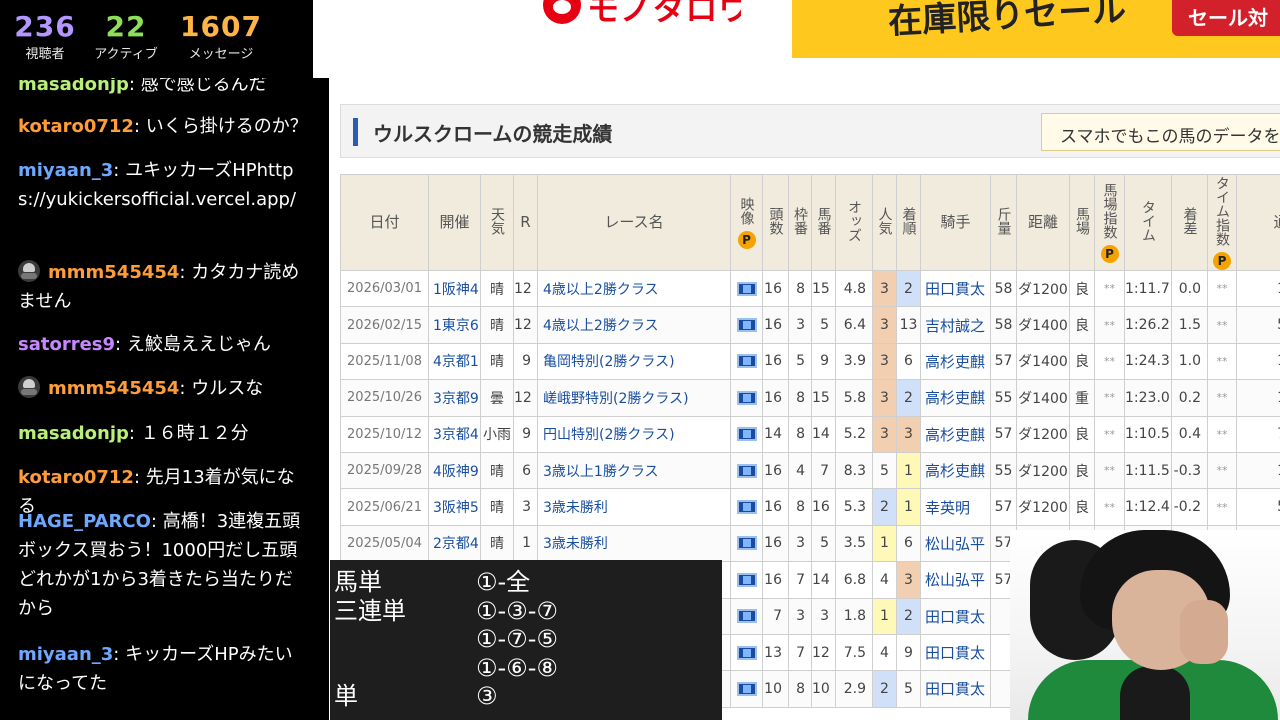  Describe the element at coordinates (454, 543) in the screenshot. I see `td-venue: 2京都4` at that location.